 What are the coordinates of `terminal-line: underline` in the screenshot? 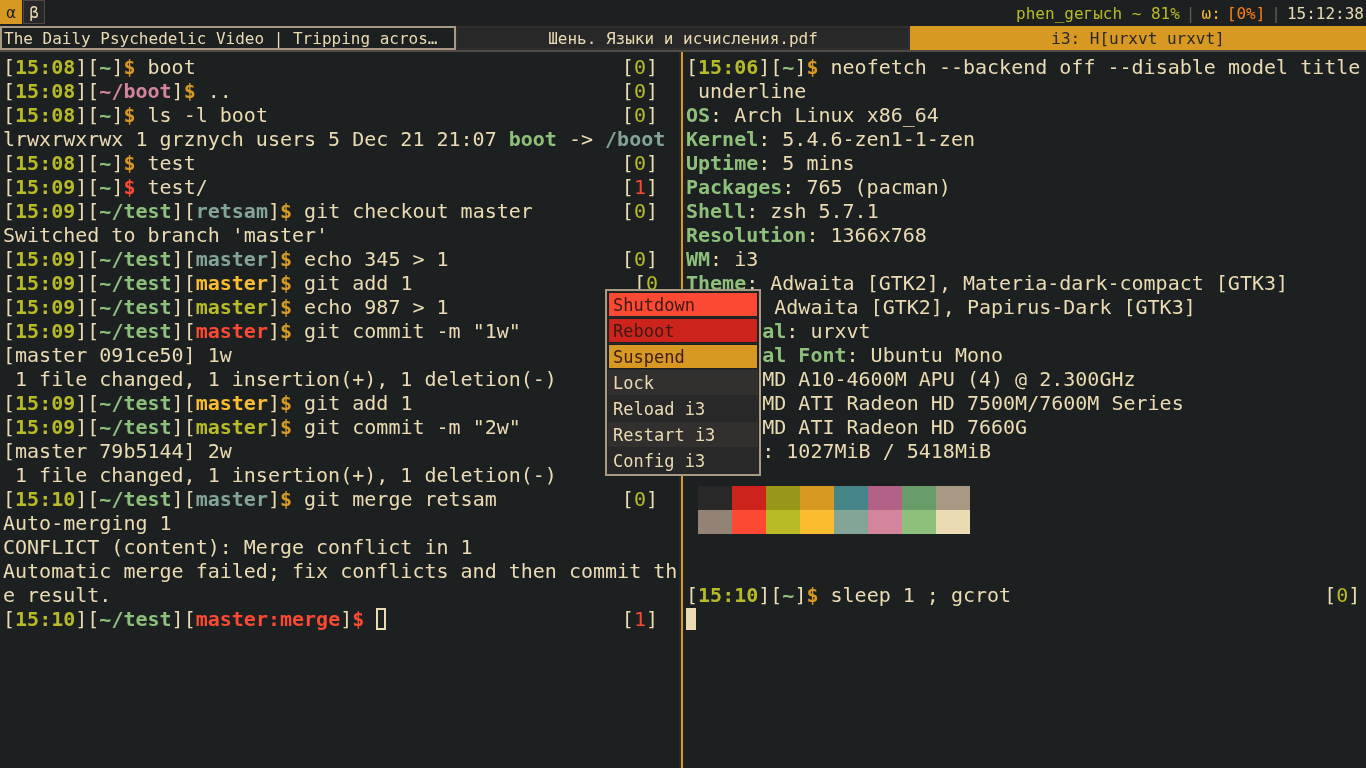 It's located at (752, 91).